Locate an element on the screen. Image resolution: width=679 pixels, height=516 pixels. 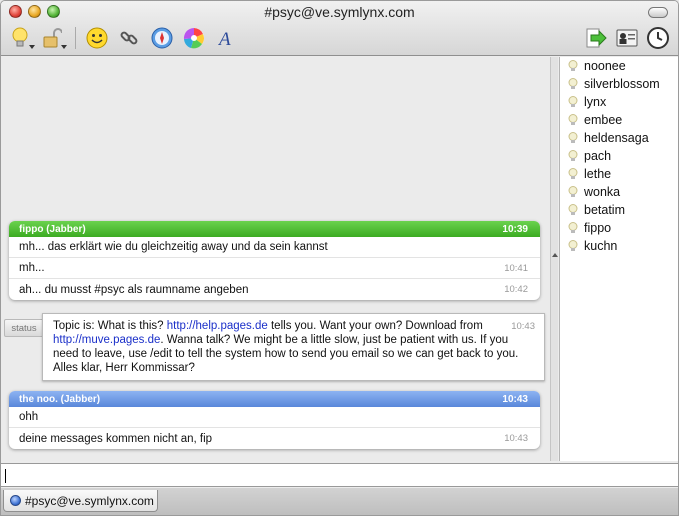
message-text: ohh is located at coordinates (29, 417).